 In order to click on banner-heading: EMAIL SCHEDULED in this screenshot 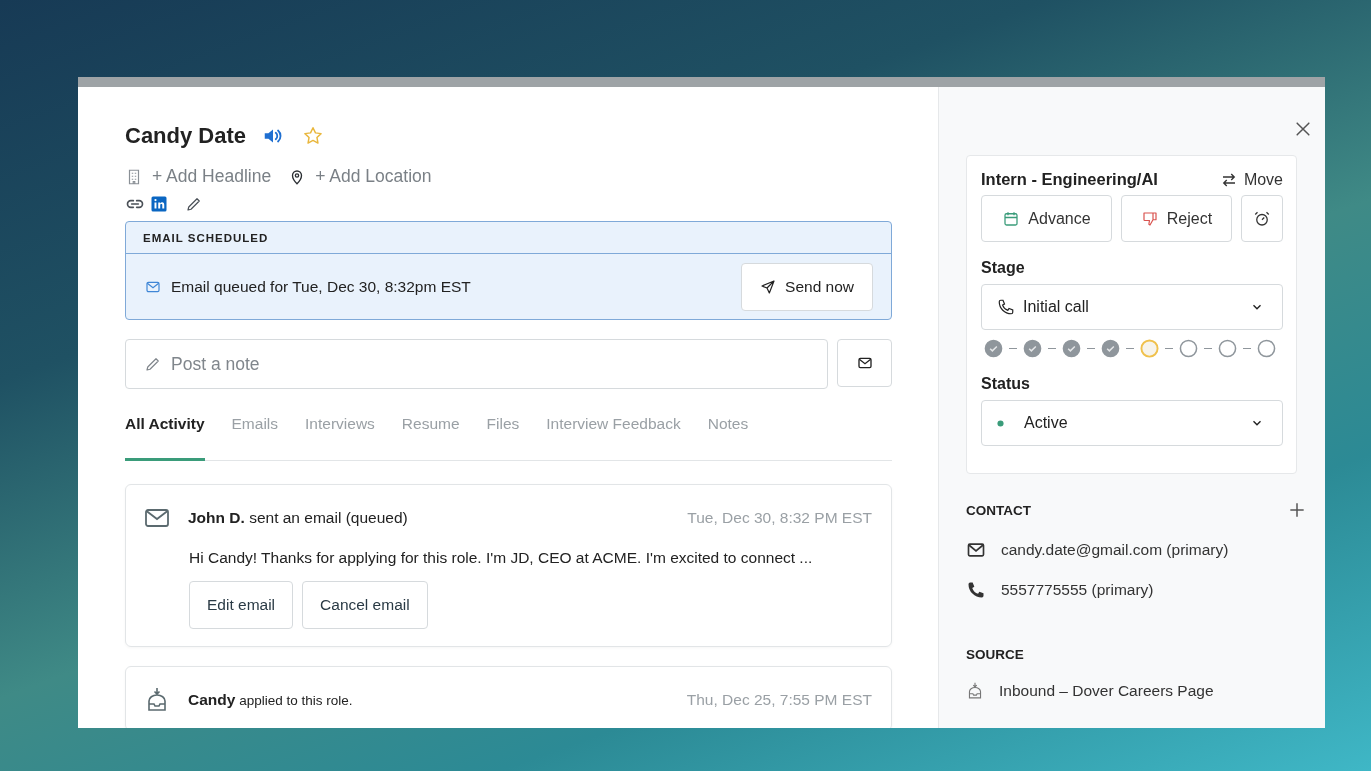, I will do `click(206, 237)`.